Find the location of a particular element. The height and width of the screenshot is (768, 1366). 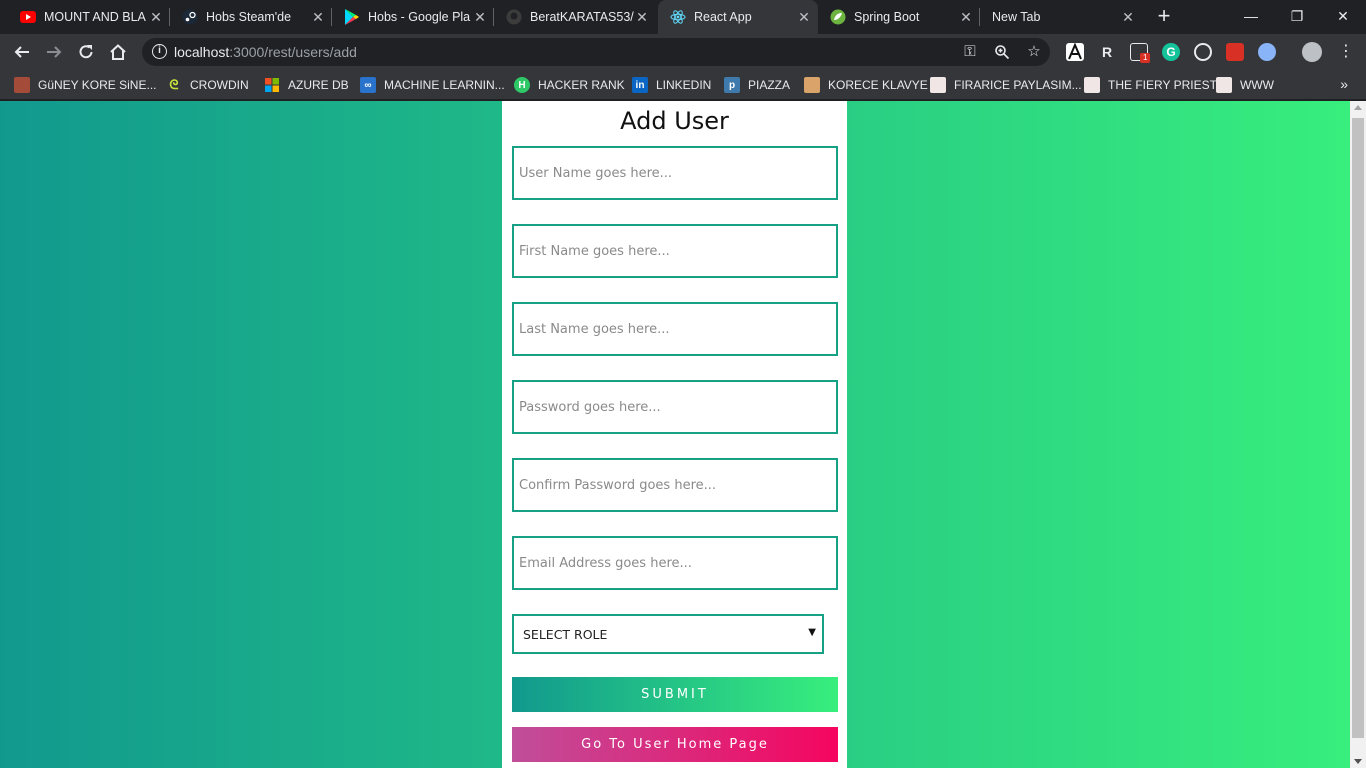

close-window-button: ✕ is located at coordinates (1343, 17).